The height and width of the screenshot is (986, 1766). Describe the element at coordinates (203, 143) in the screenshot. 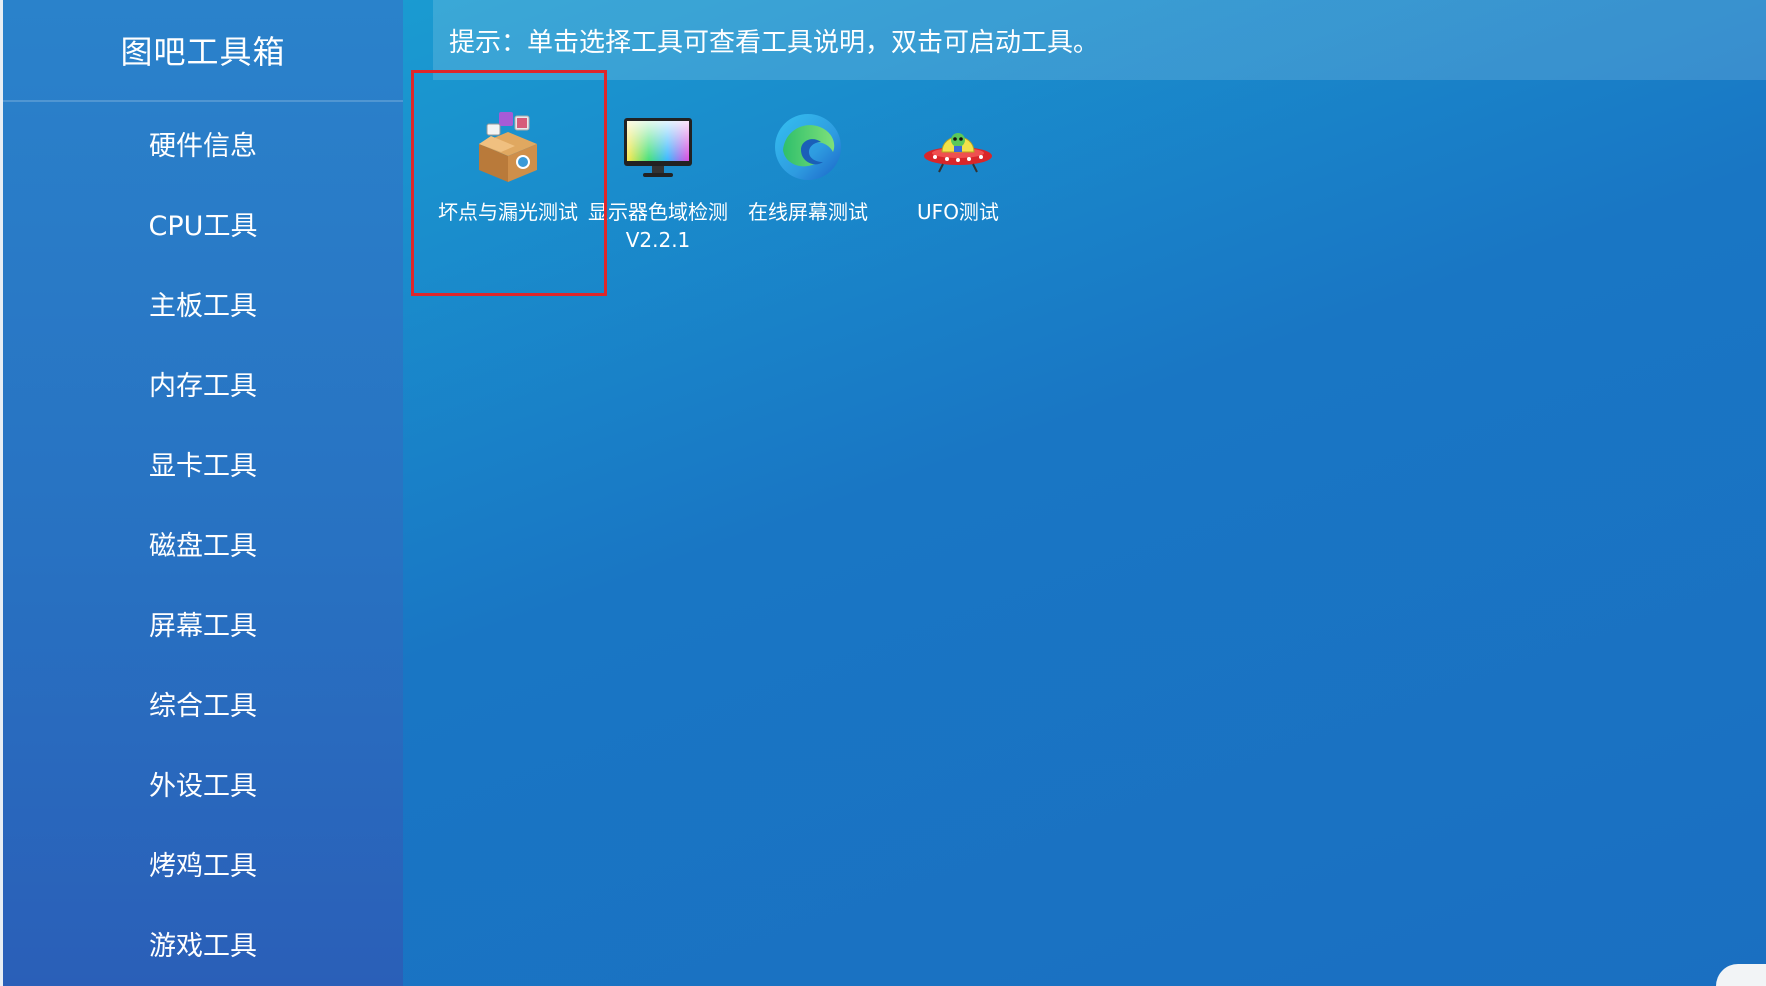

I see `sidebar-item-hardware-info: 硬件信息` at that location.